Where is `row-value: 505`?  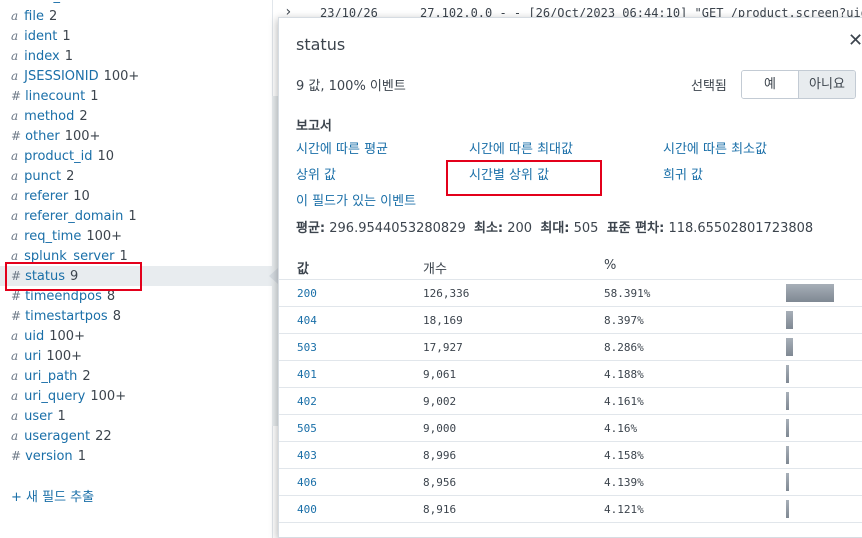 row-value: 505 is located at coordinates (307, 428).